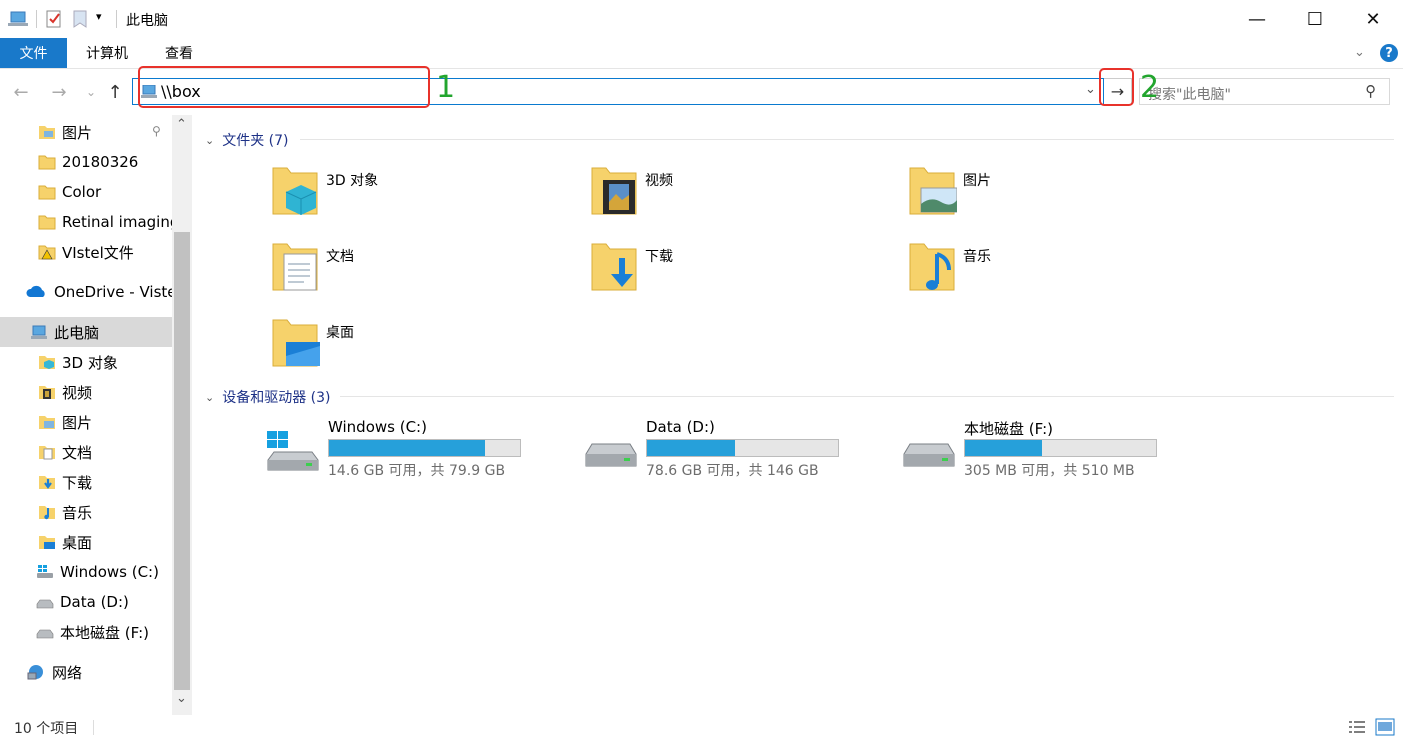  What do you see at coordinates (47, 392) in the screenshot?
I see `videos-icon` at bounding box center [47, 392].